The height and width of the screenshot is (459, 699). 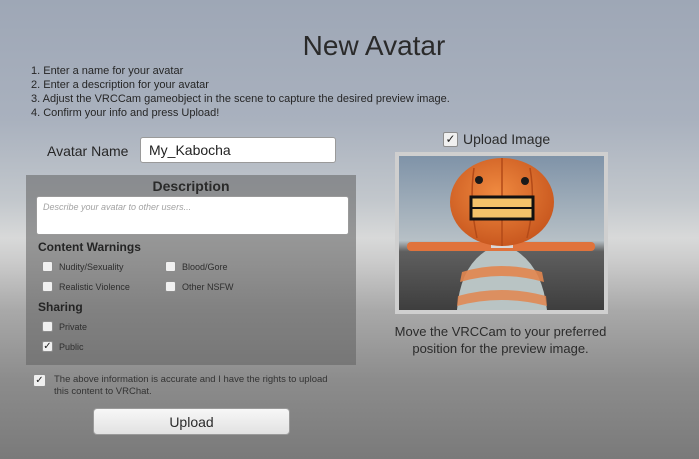 I want to click on checkbox-public: ✓ Public, so click(x=63, y=346).